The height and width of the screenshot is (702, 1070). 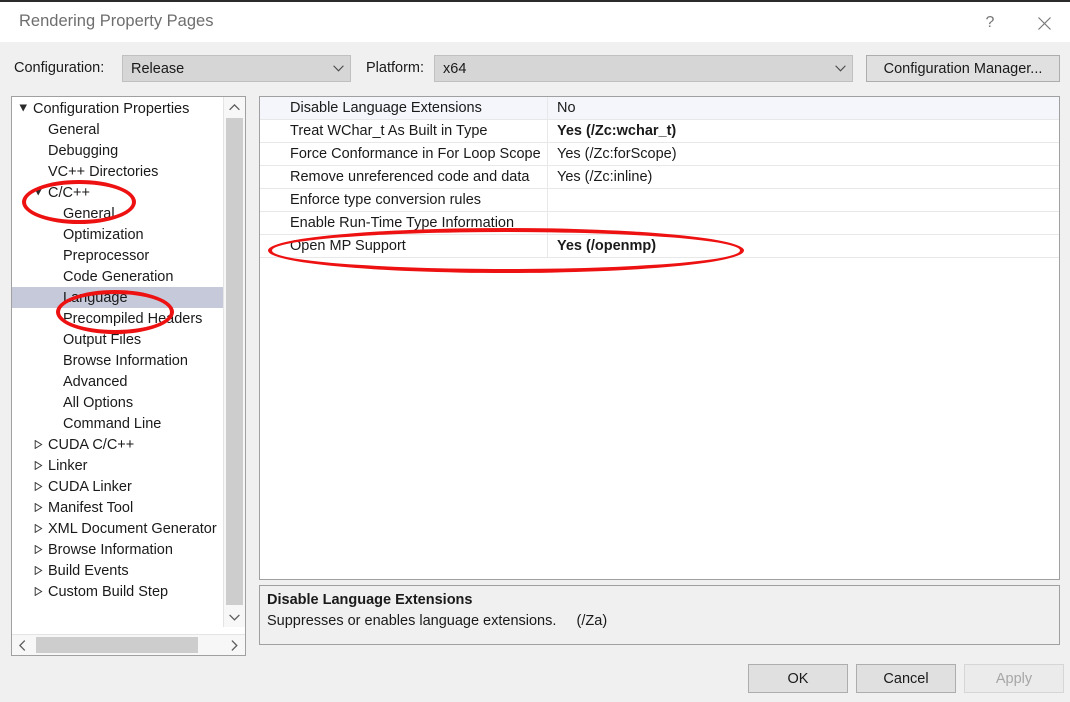 What do you see at coordinates (95, 381) in the screenshot?
I see `tree-item-label: Advanced` at bounding box center [95, 381].